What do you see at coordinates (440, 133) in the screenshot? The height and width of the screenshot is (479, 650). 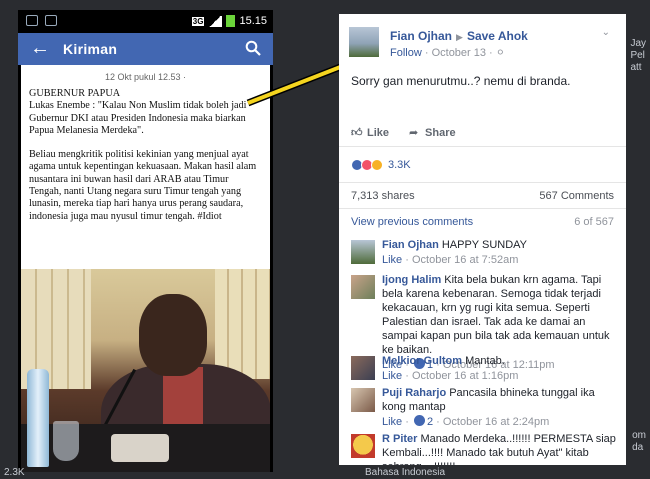 I see `share-label: Share` at bounding box center [440, 133].